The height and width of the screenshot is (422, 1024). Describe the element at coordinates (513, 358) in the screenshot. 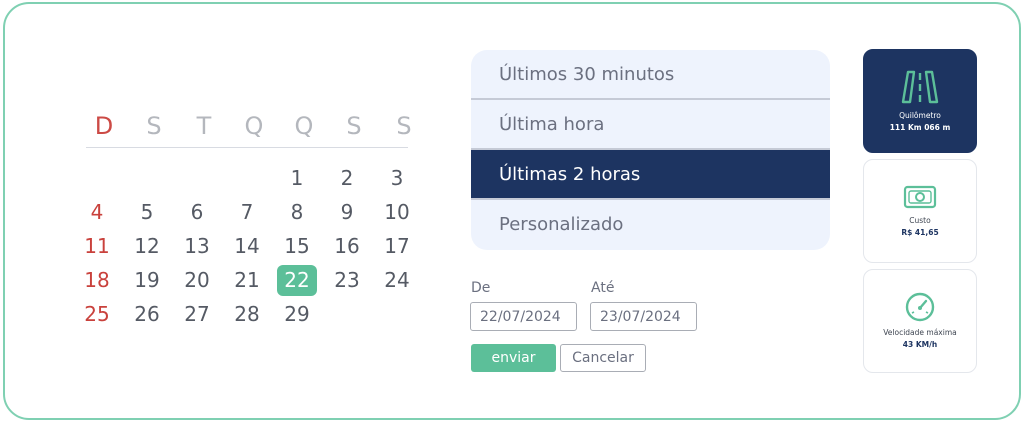

I see `send-button: enviar` at that location.